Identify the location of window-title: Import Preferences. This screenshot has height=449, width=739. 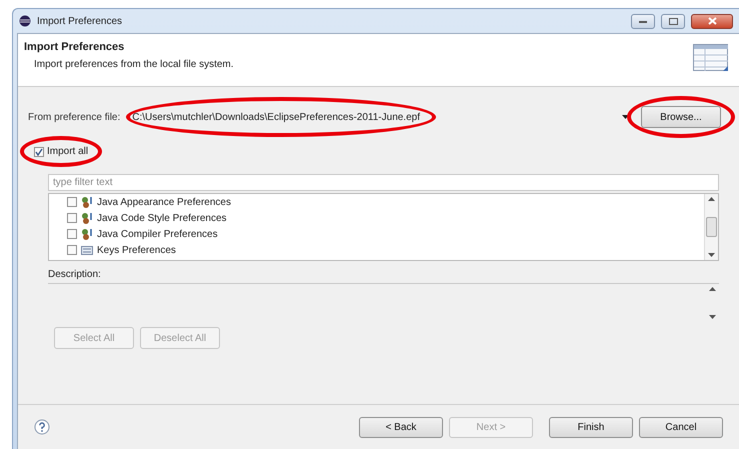
(79, 21).